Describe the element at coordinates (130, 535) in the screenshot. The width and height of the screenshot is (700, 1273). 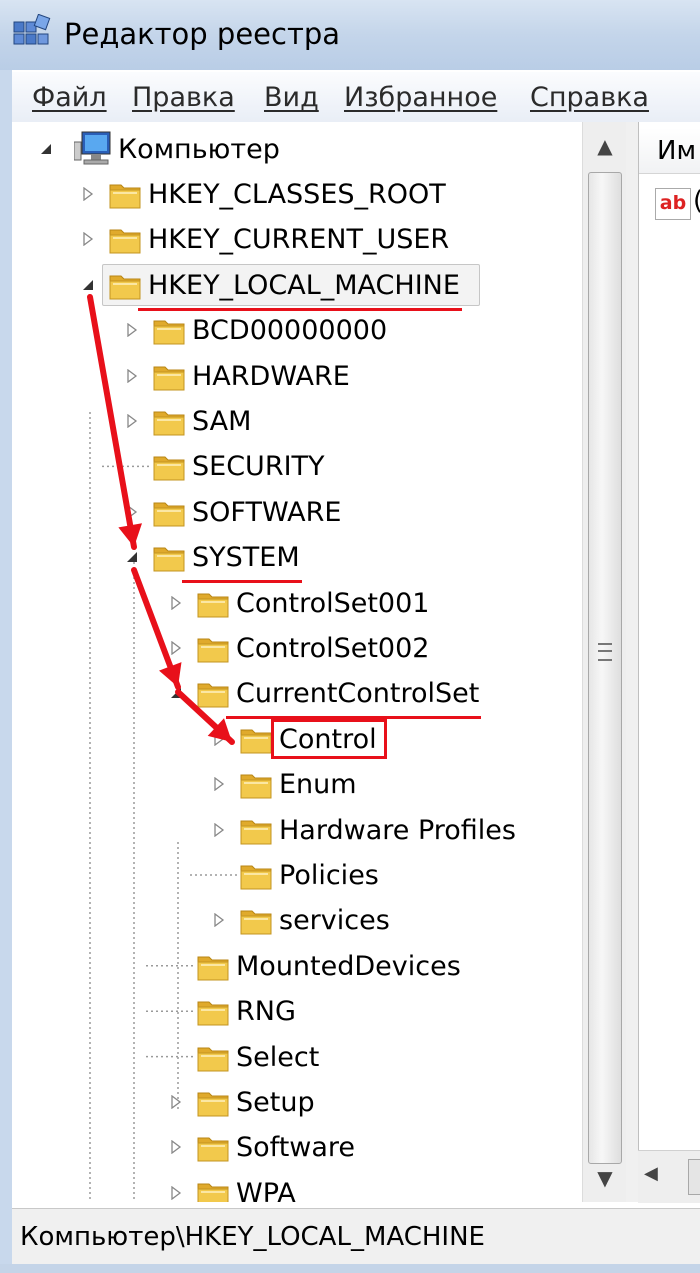
I see `red-arrowhead-icon` at that location.